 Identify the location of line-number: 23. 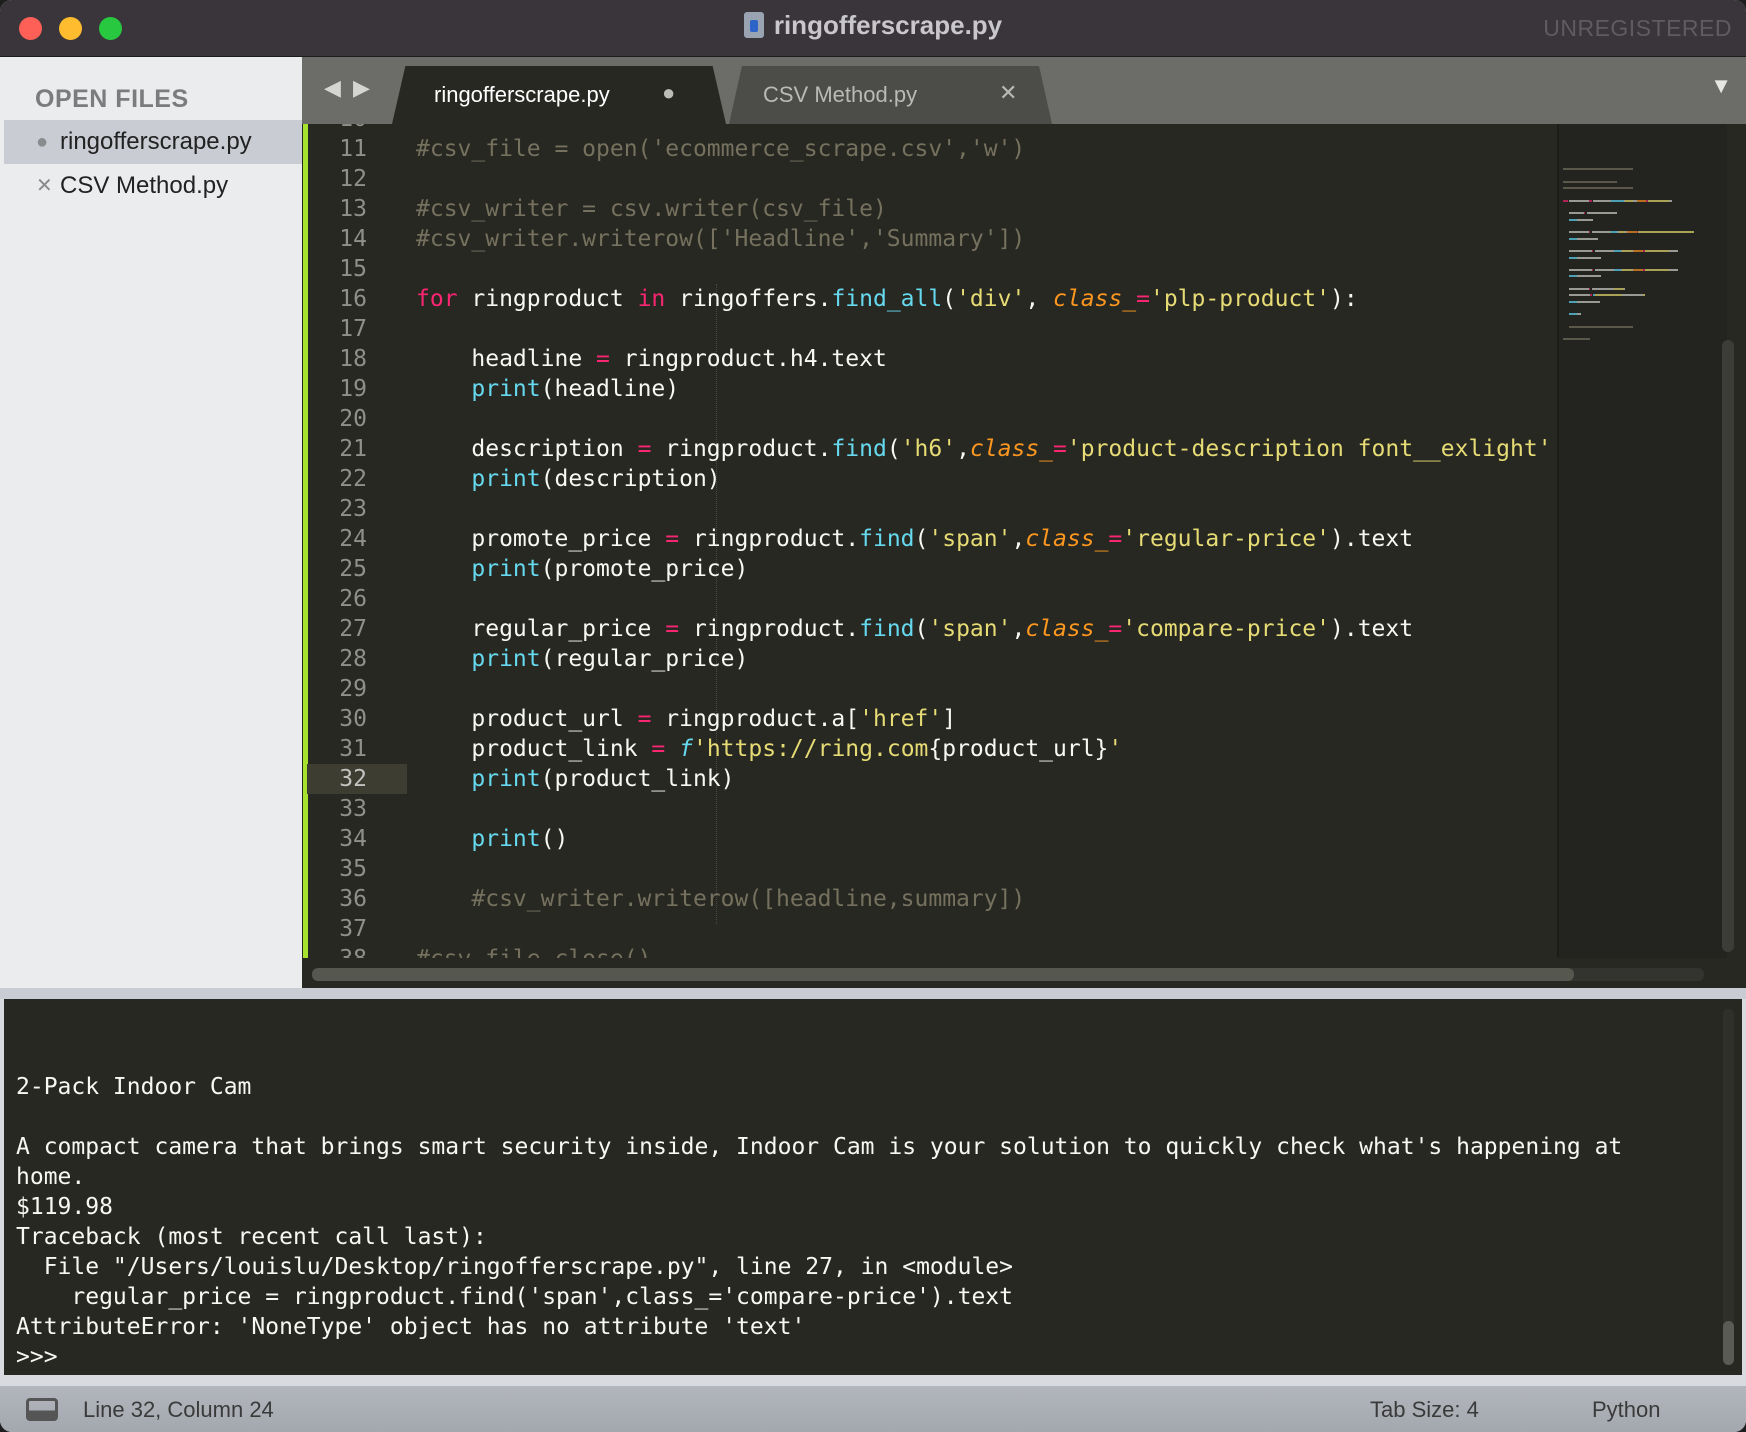
(353, 509).